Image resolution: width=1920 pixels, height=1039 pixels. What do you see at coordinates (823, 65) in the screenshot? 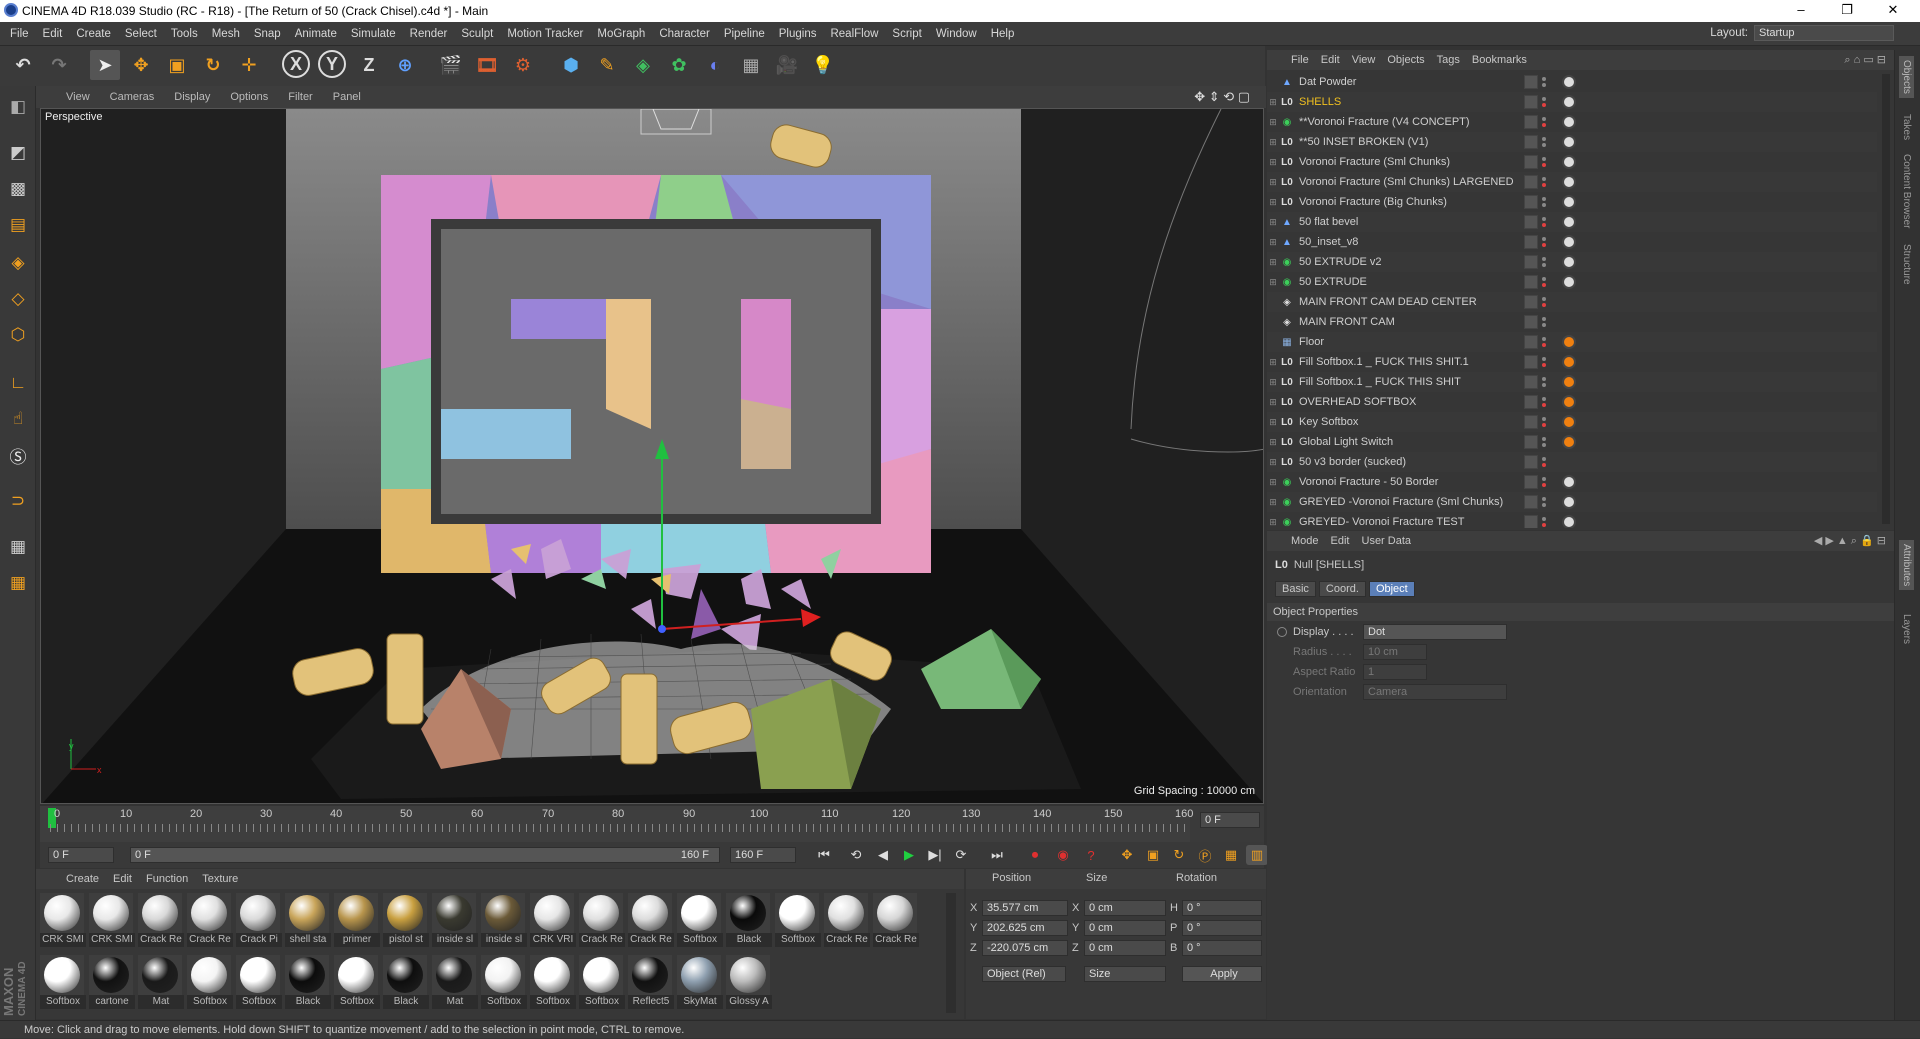
I see `light-icon: 💡` at bounding box center [823, 65].